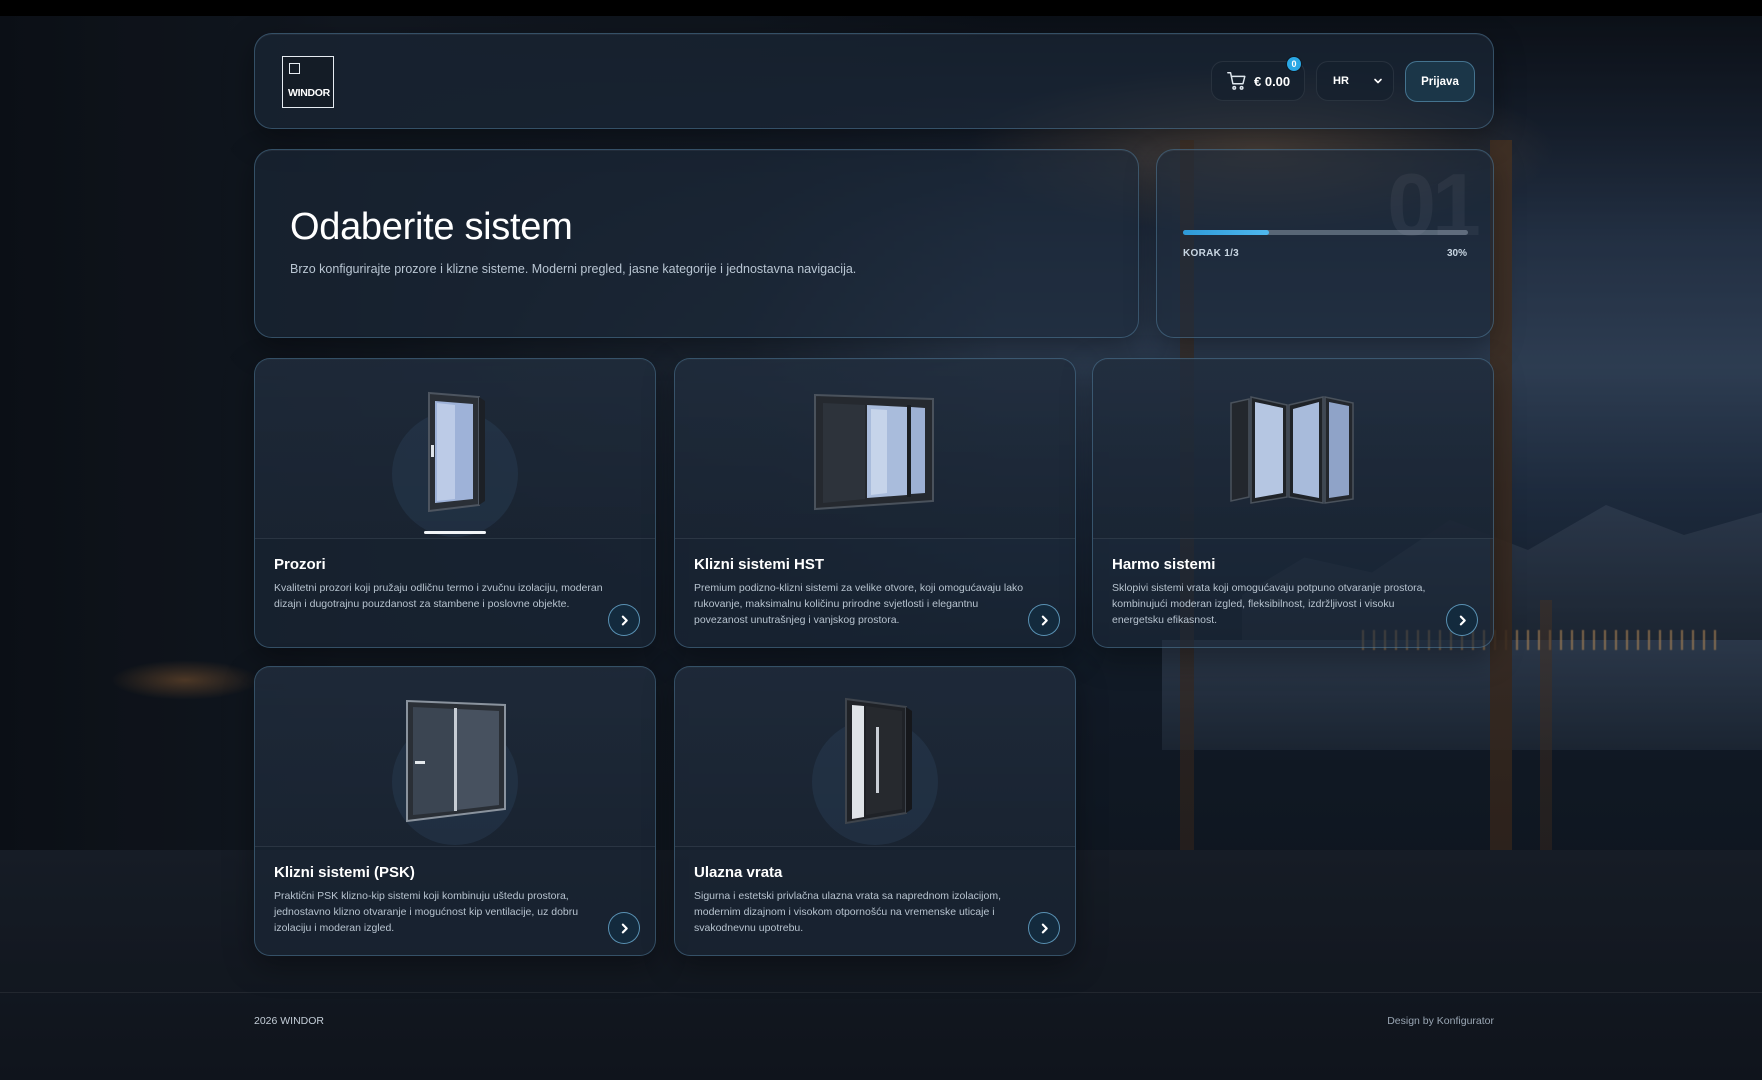  What do you see at coordinates (1272, 81) in the screenshot?
I see `cart-total: € 0.00` at bounding box center [1272, 81].